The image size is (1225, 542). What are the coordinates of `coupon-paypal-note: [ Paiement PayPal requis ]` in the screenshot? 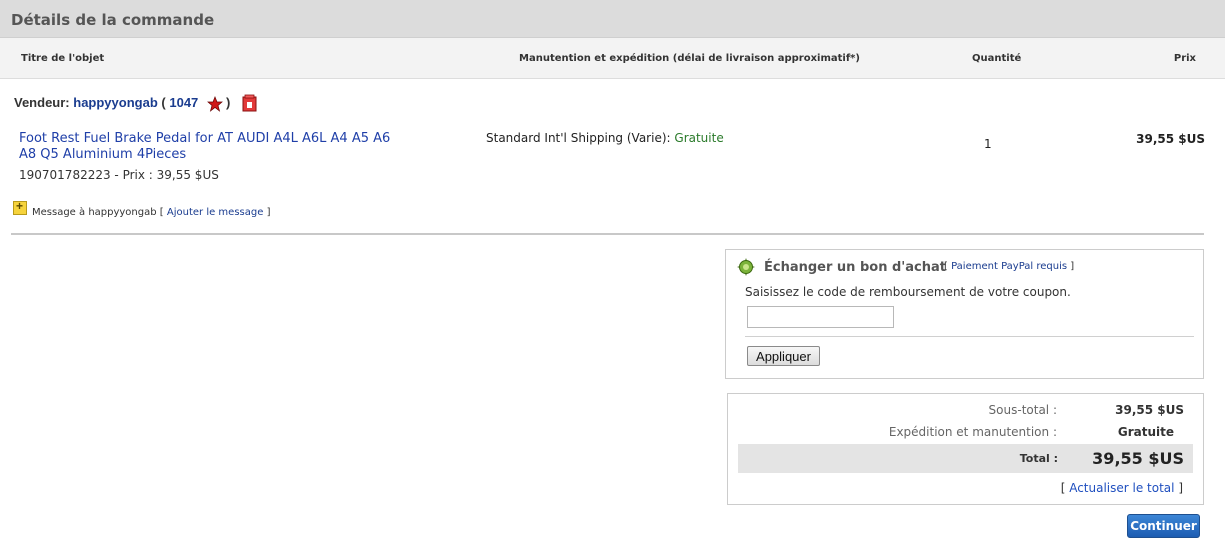 It's located at (1009, 266).